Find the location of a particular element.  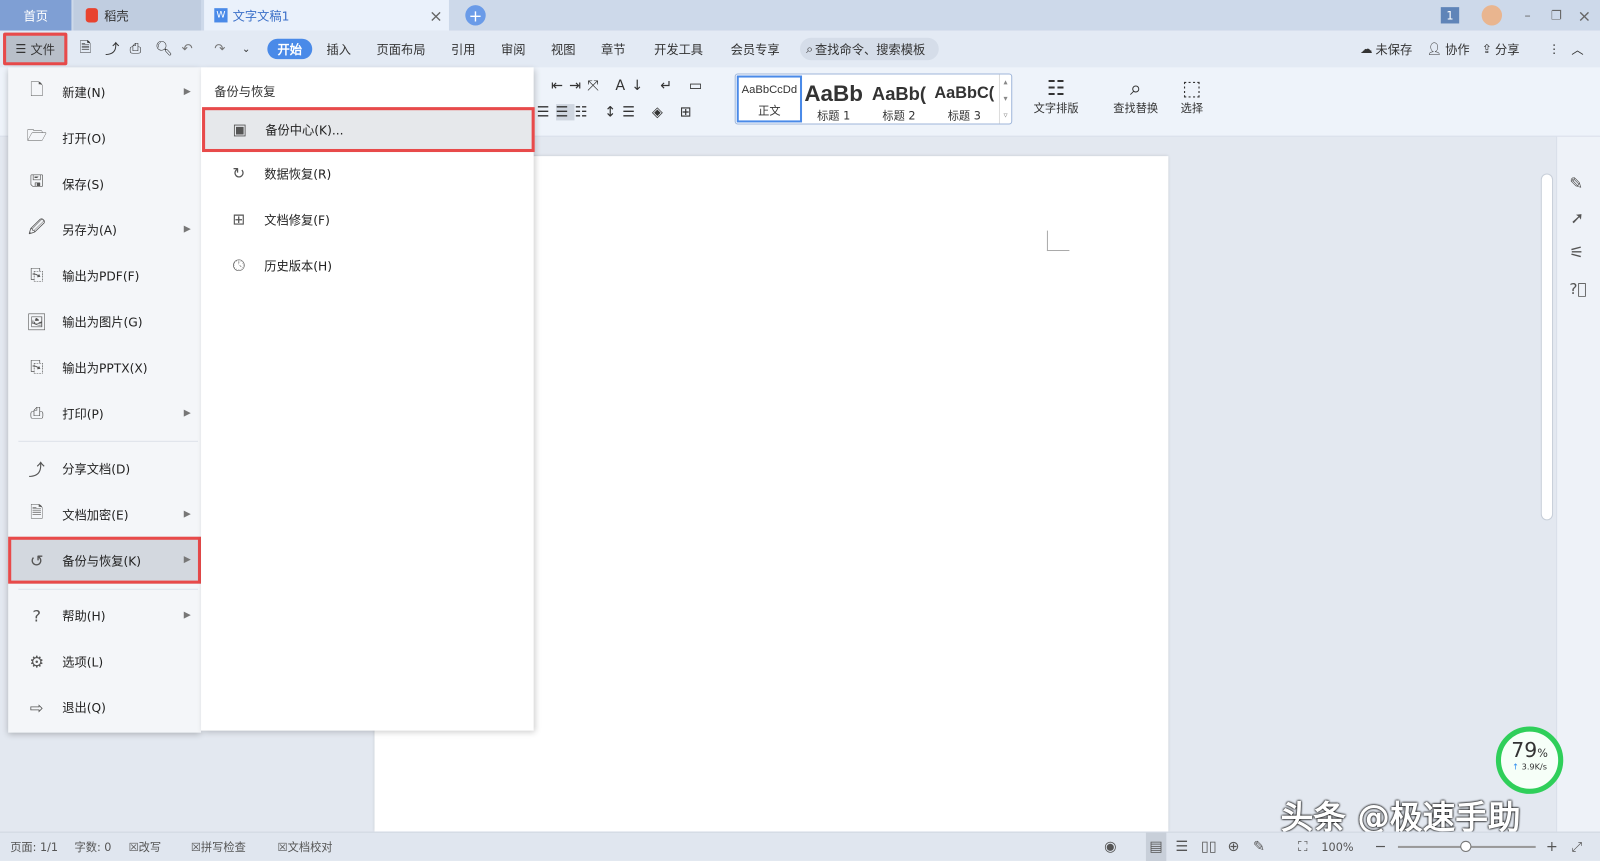

new-tab-button: + is located at coordinates (475, 15).